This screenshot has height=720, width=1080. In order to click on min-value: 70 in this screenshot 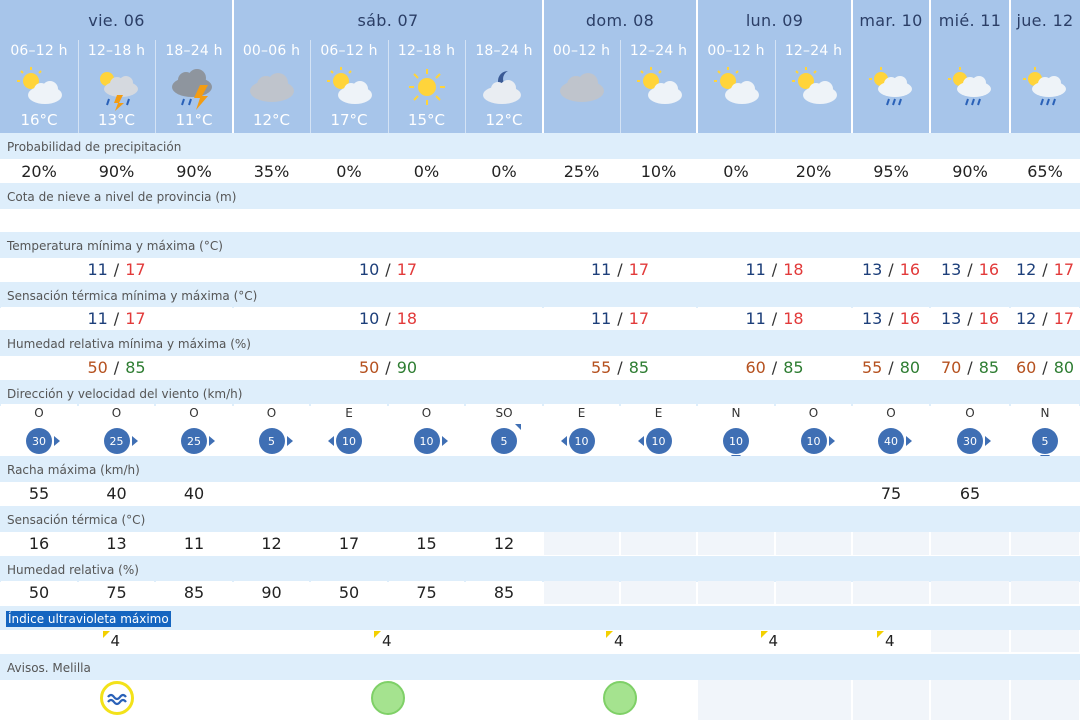, I will do `click(951, 367)`.